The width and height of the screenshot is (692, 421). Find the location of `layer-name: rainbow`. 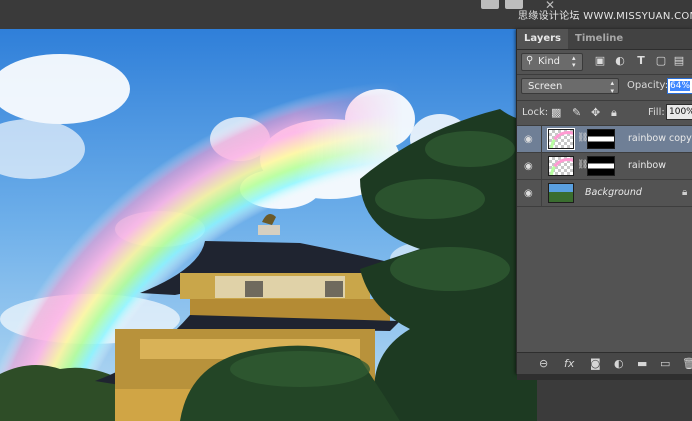

layer-name: rainbow is located at coordinates (647, 165).